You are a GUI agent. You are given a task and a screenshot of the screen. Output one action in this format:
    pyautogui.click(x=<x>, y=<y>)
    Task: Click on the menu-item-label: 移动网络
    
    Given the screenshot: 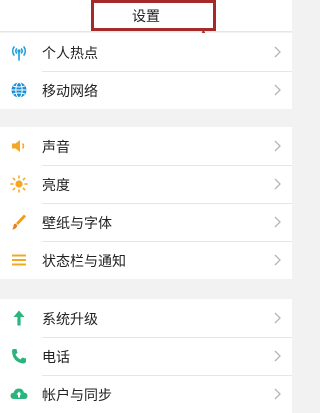 What is the action you would take?
    pyautogui.click(x=70, y=92)
    